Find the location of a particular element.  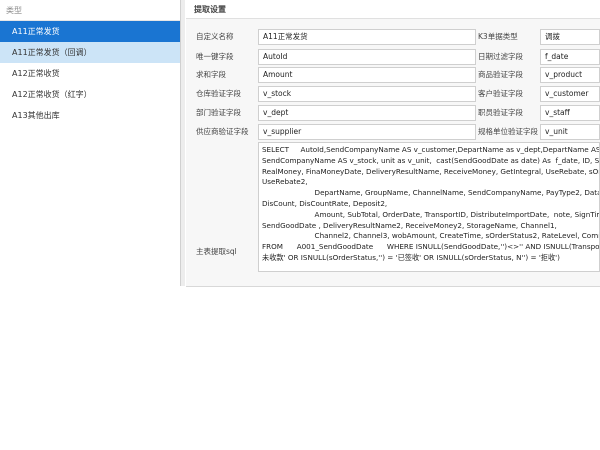

product-field-label: 商品验证字段 is located at coordinates (500, 74).